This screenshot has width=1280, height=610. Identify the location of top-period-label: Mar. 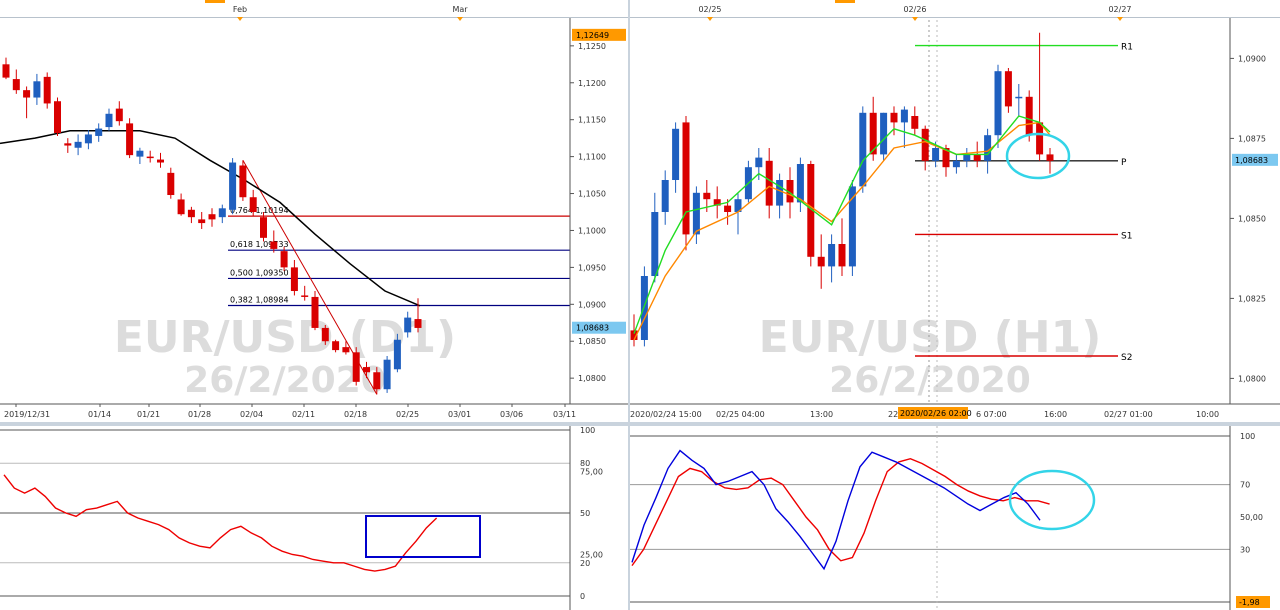
(460, 9).